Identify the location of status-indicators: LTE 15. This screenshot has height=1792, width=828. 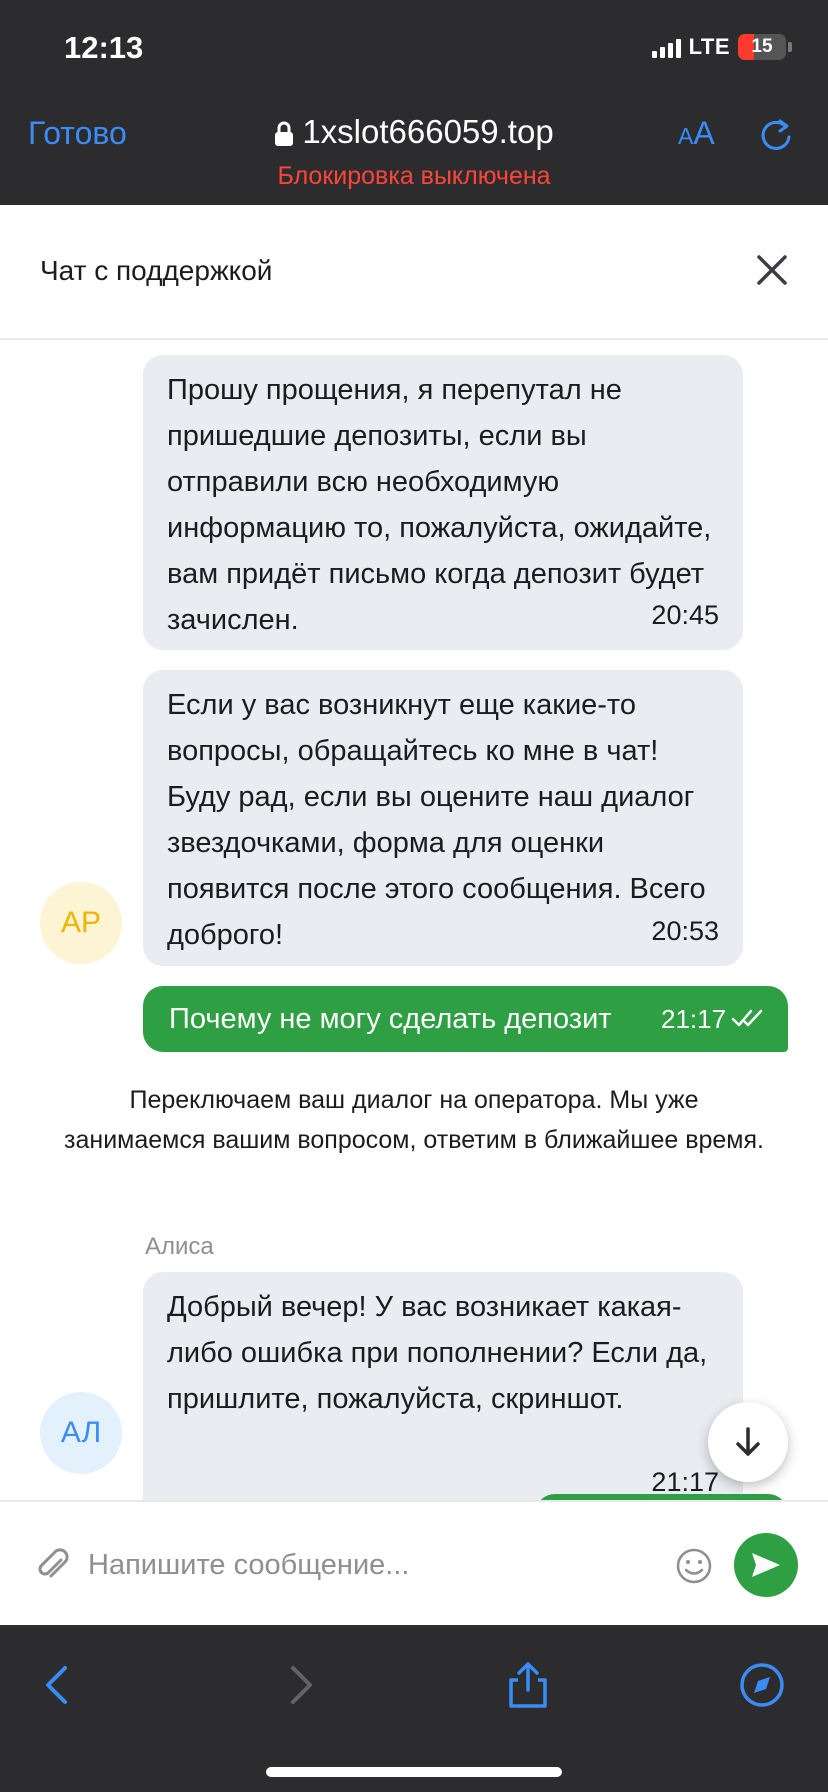
(721, 47).